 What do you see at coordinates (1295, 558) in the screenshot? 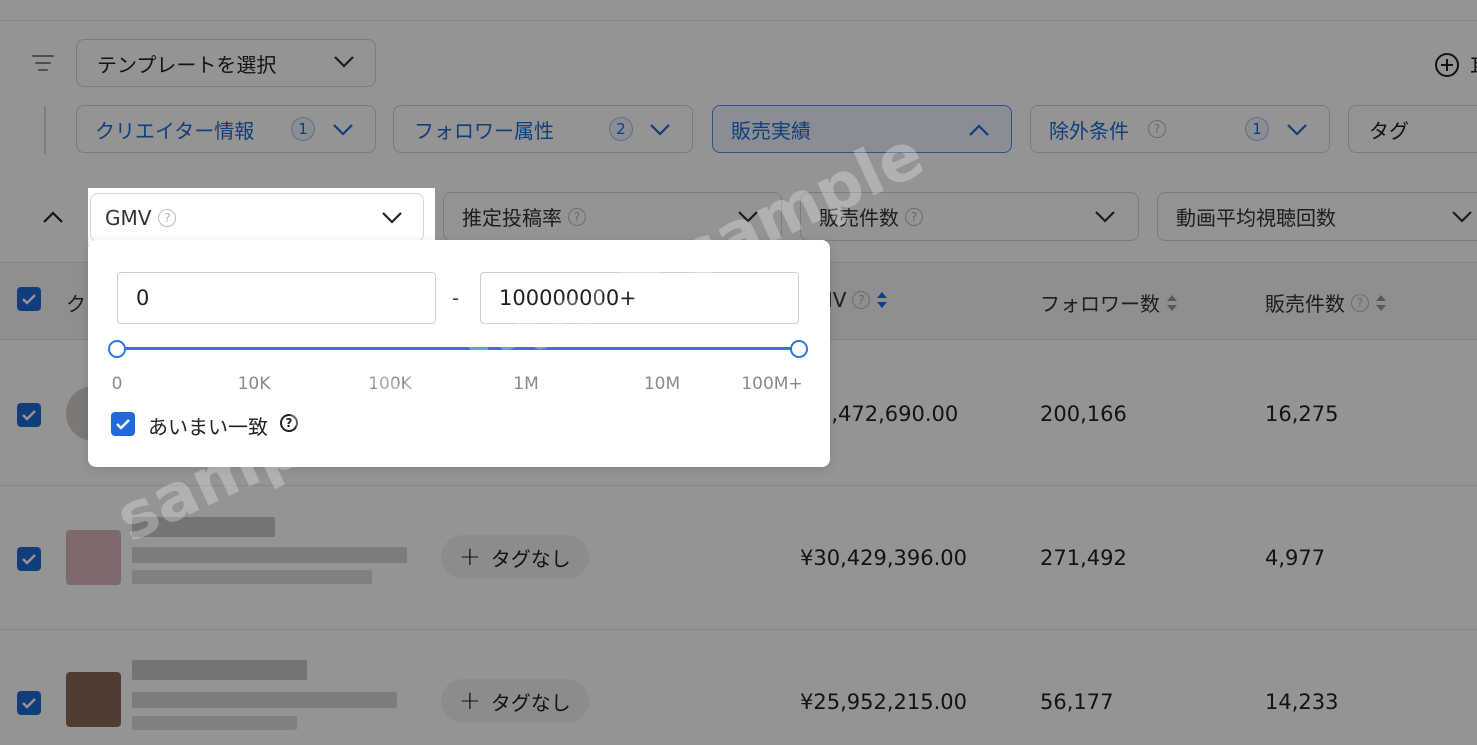
I see `sales-cell: 4,977` at bounding box center [1295, 558].